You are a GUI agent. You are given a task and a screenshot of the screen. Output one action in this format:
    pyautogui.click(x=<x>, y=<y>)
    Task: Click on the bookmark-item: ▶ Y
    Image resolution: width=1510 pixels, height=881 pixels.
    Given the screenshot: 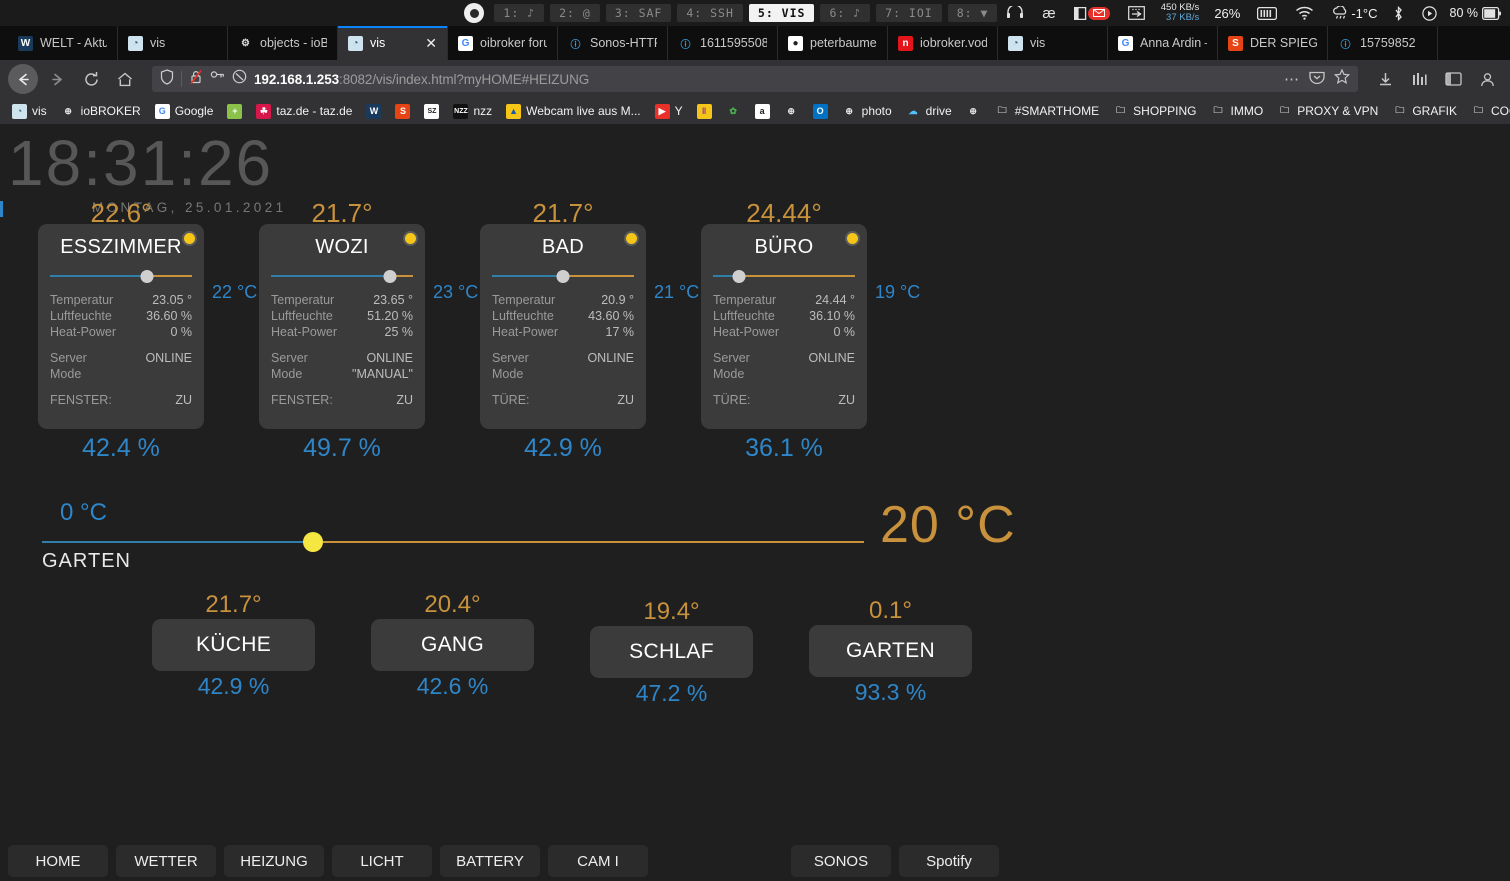 What is the action you would take?
    pyautogui.click(x=669, y=111)
    